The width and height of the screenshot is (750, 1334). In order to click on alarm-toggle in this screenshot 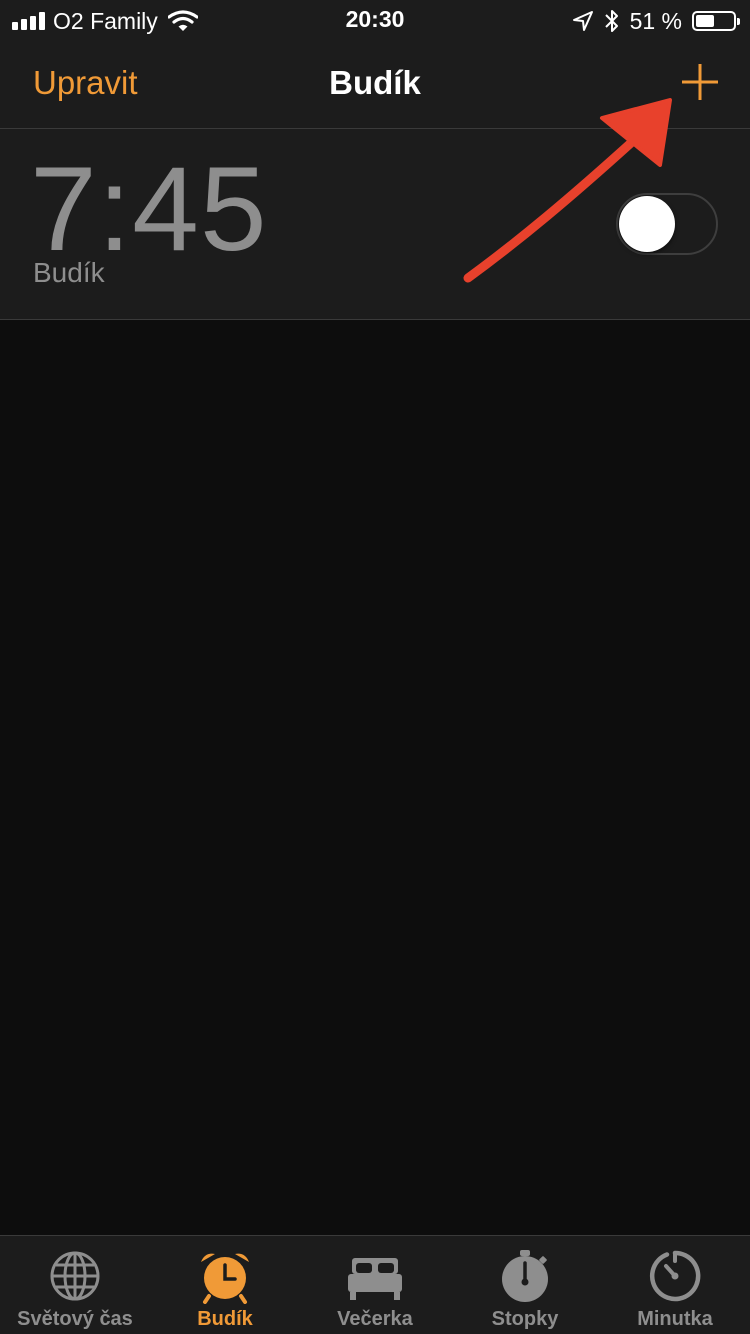, I will do `click(667, 224)`.